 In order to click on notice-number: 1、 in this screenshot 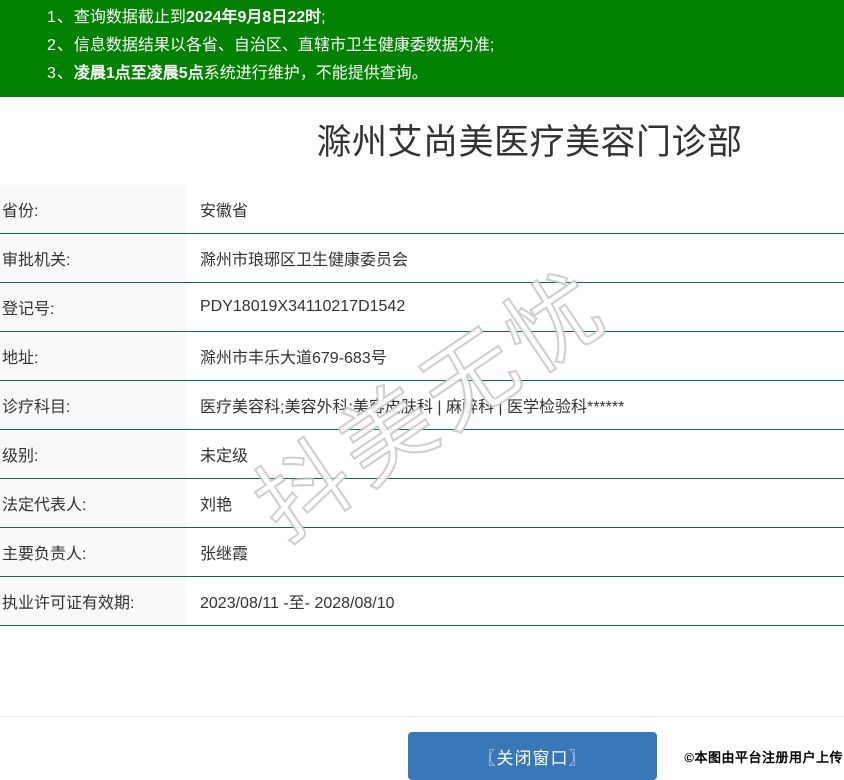, I will do `click(60, 17)`.